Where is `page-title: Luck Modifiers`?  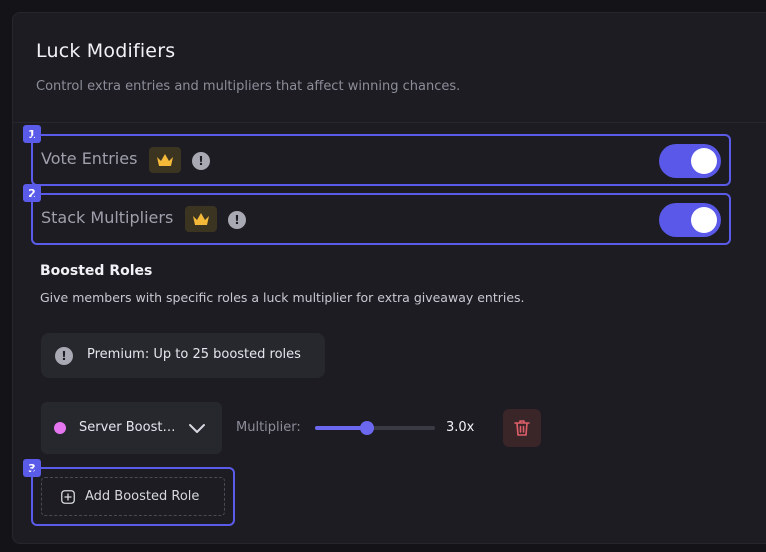 page-title: Luck Modifiers is located at coordinates (106, 51).